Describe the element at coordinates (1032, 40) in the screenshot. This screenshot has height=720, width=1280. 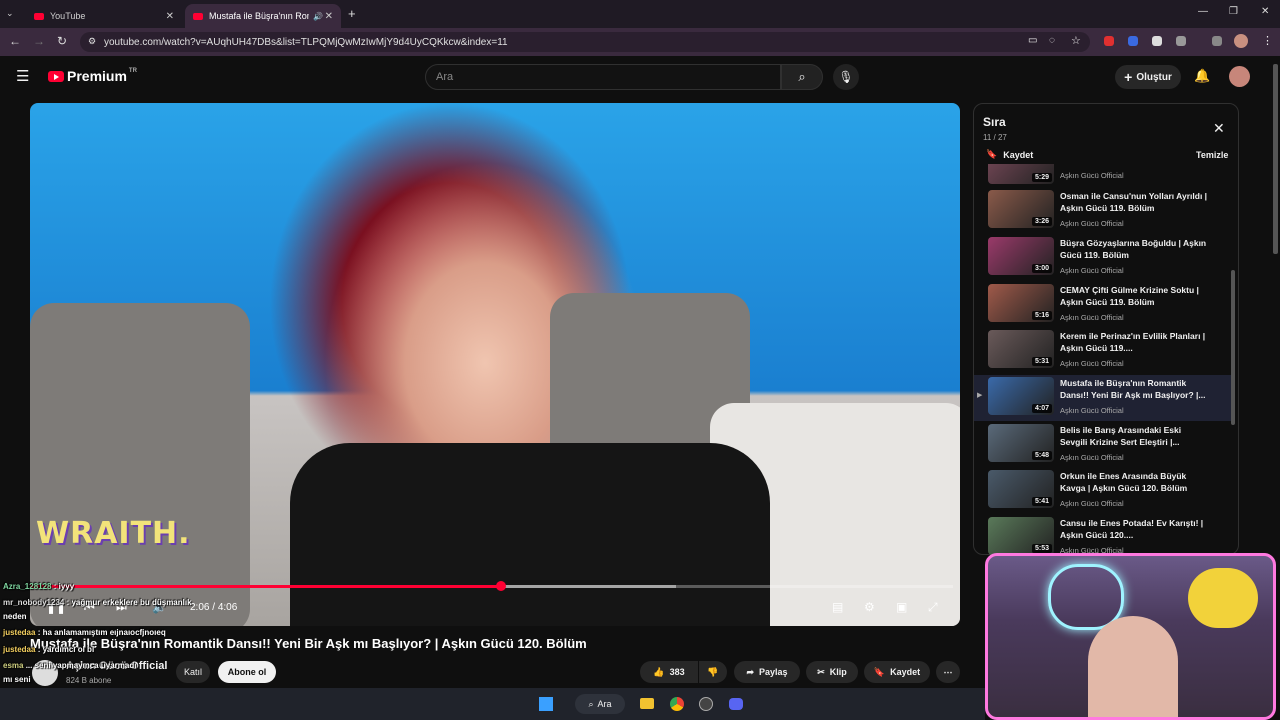
I see `cast-icon: ▭` at that location.